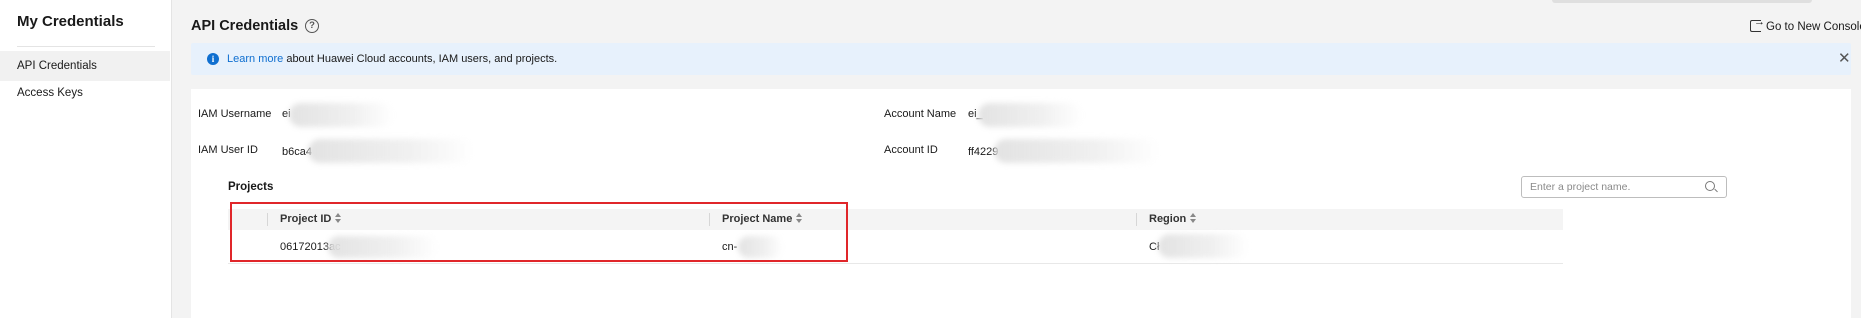  What do you see at coordinates (1615, 187) in the screenshot?
I see `project-search-input` at bounding box center [1615, 187].